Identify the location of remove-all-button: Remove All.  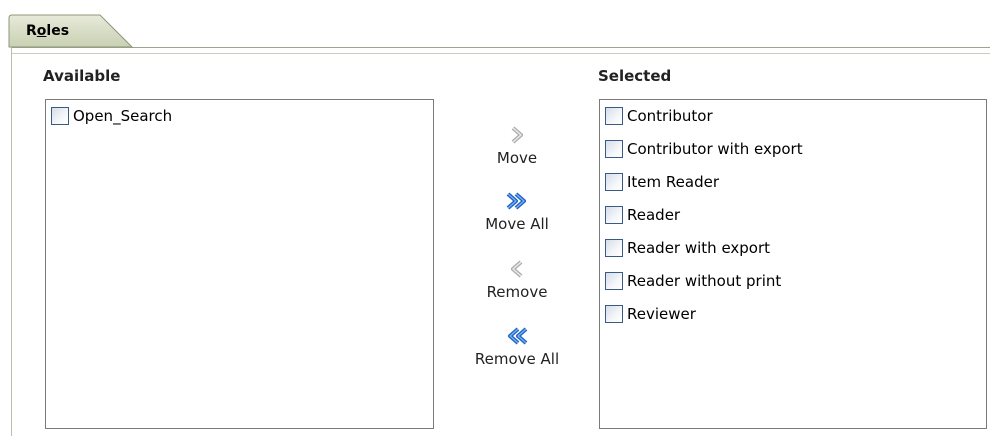
(517, 346).